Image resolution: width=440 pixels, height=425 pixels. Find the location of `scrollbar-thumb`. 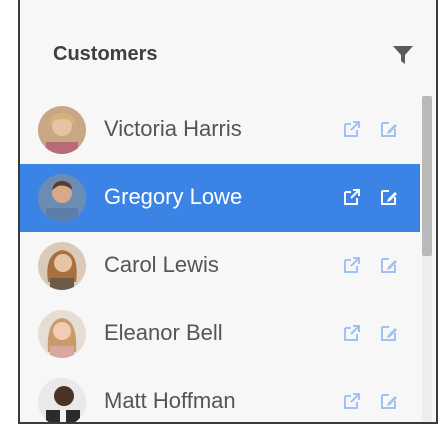

scrollbar-thumb is located at coordinates (427, 176).